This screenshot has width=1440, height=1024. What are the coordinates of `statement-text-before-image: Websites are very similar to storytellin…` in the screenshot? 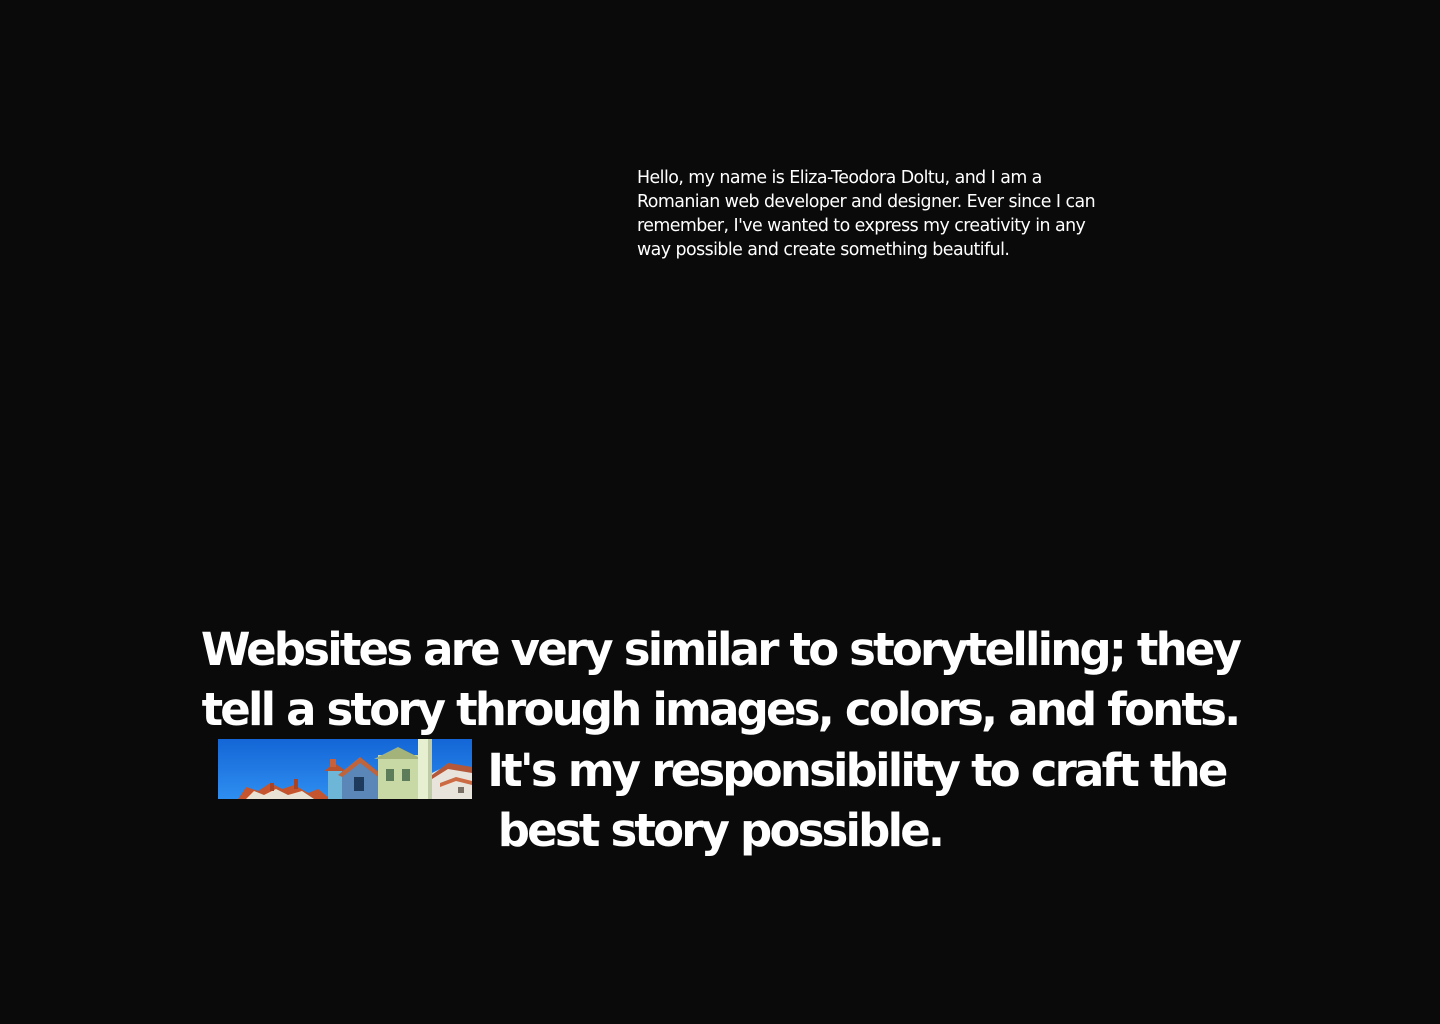 It's located at (721, 679).